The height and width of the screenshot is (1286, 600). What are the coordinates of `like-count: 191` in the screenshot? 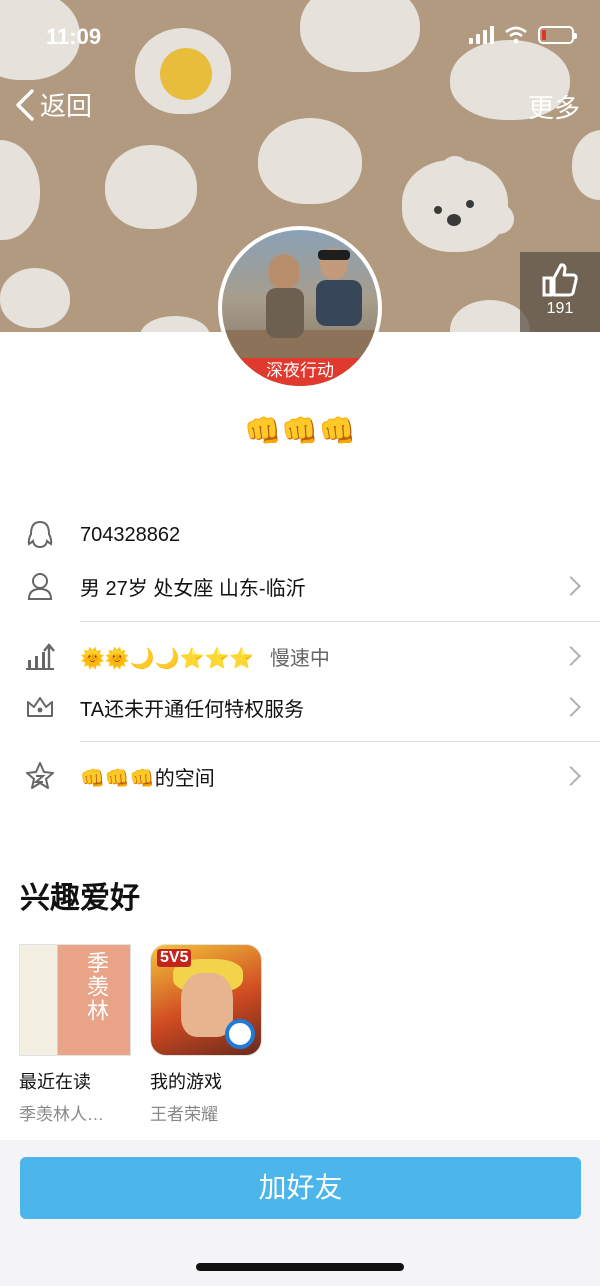 It's located at (560, 308).